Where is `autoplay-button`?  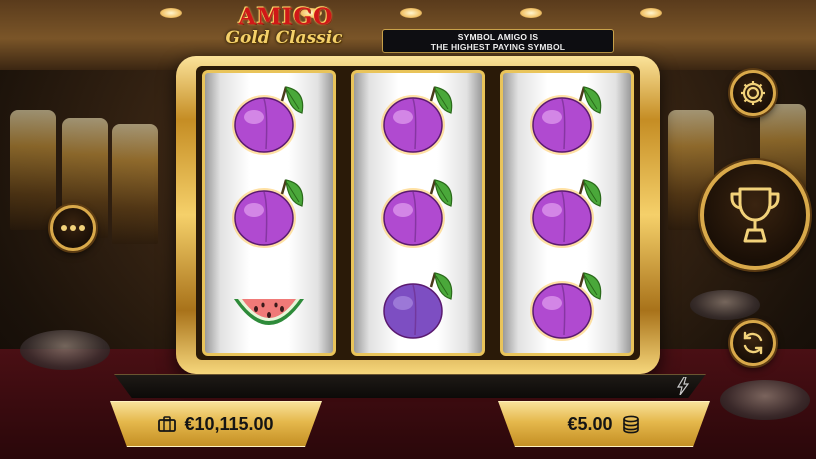
autoplay-button is located at coordinates (753, 343).